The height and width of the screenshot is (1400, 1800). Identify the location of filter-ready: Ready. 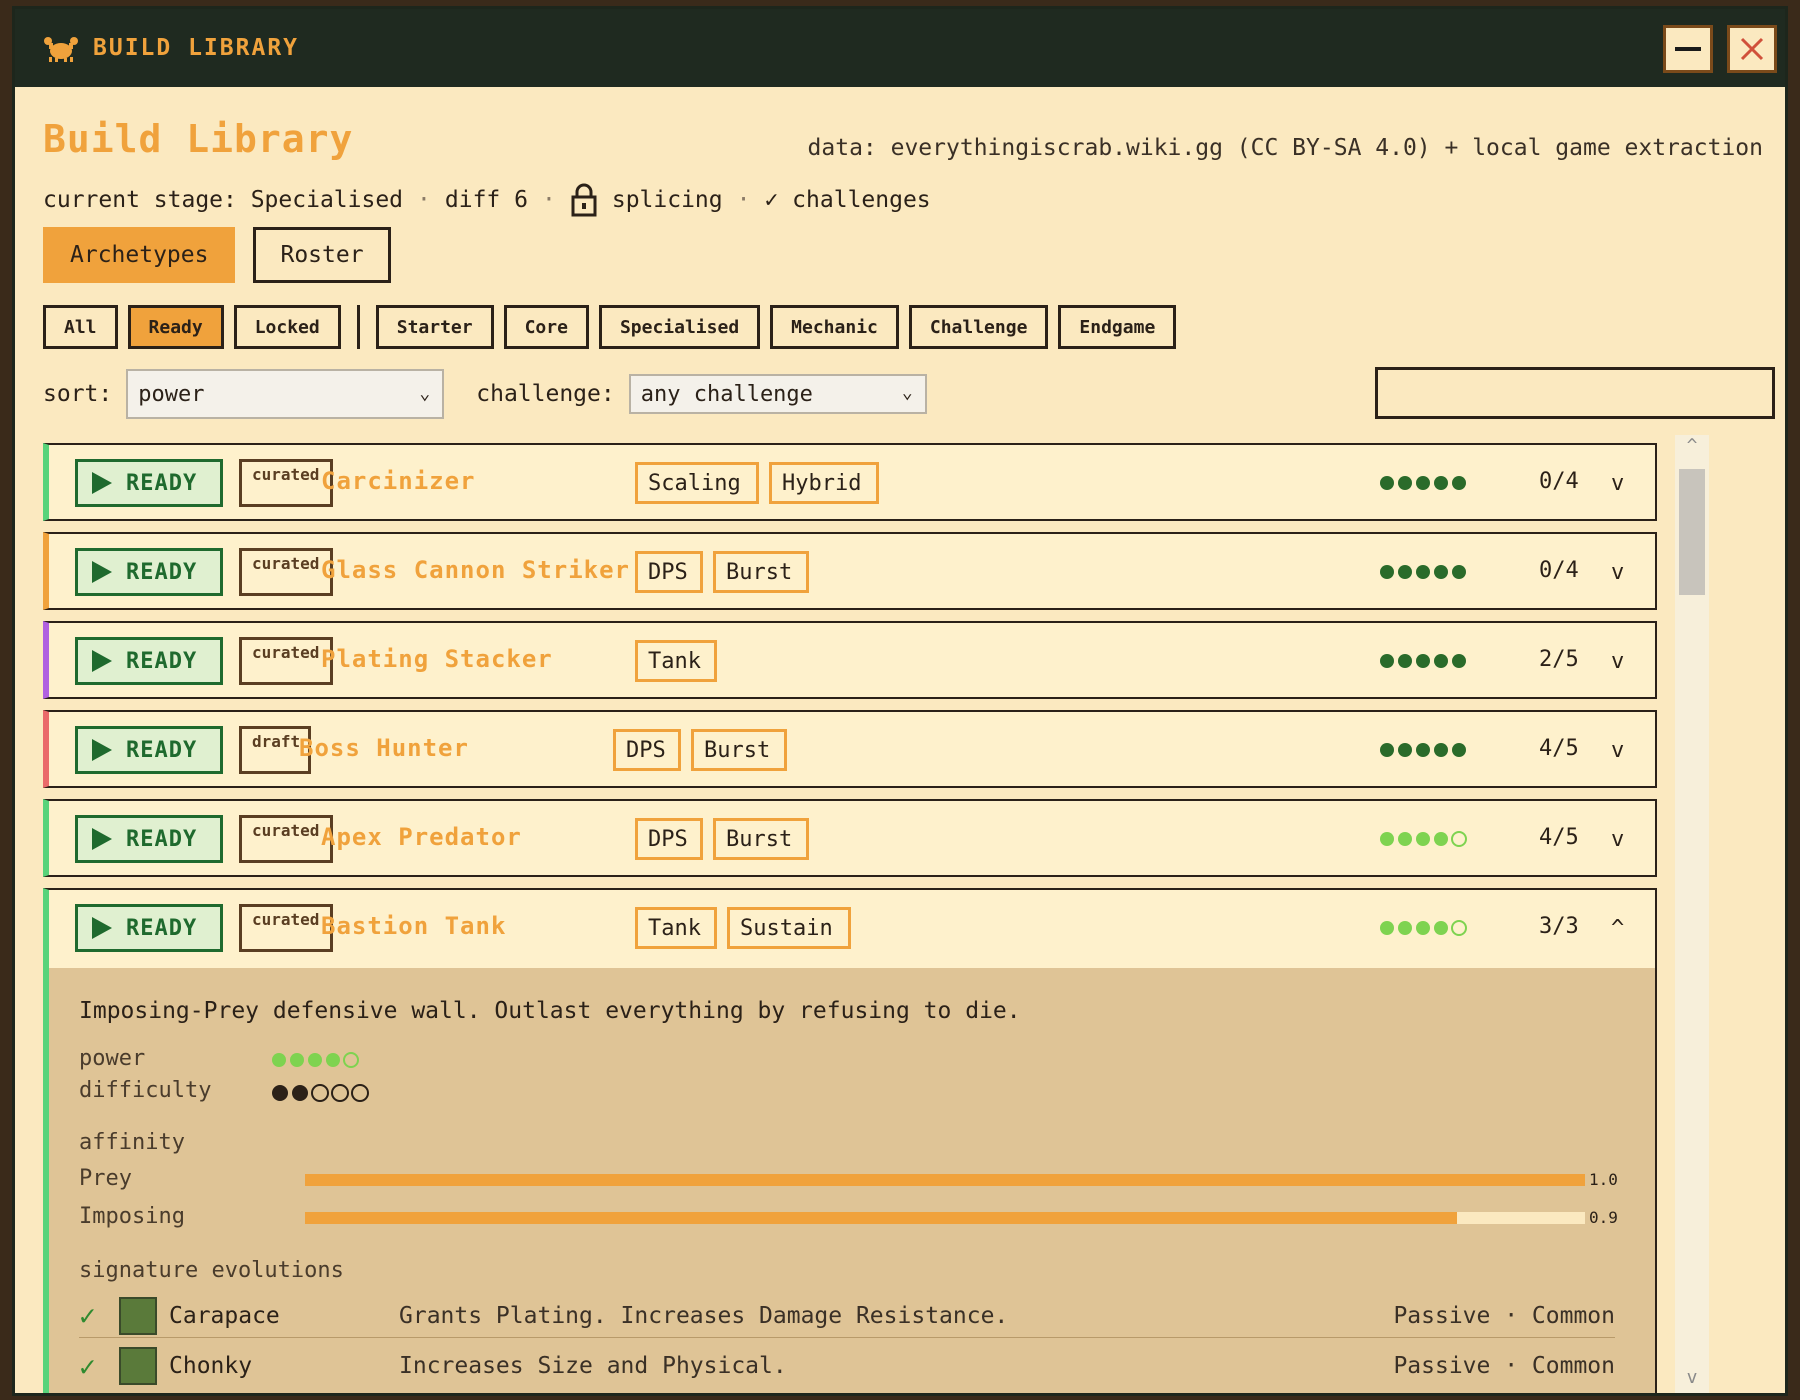
(175, 327).